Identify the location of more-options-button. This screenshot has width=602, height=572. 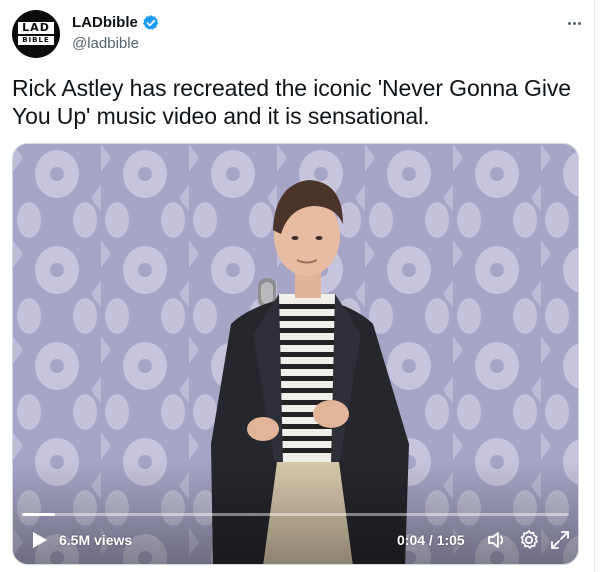
(574, 23).